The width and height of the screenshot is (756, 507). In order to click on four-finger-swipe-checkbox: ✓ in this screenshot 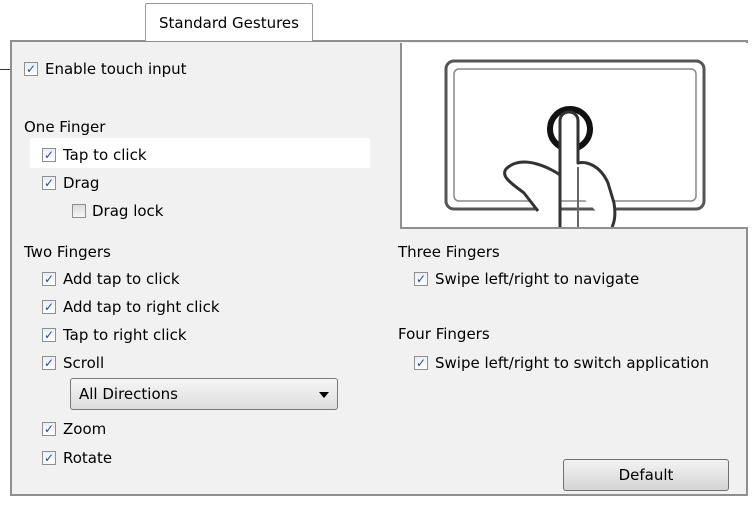, I will do `click(421, 363)`.